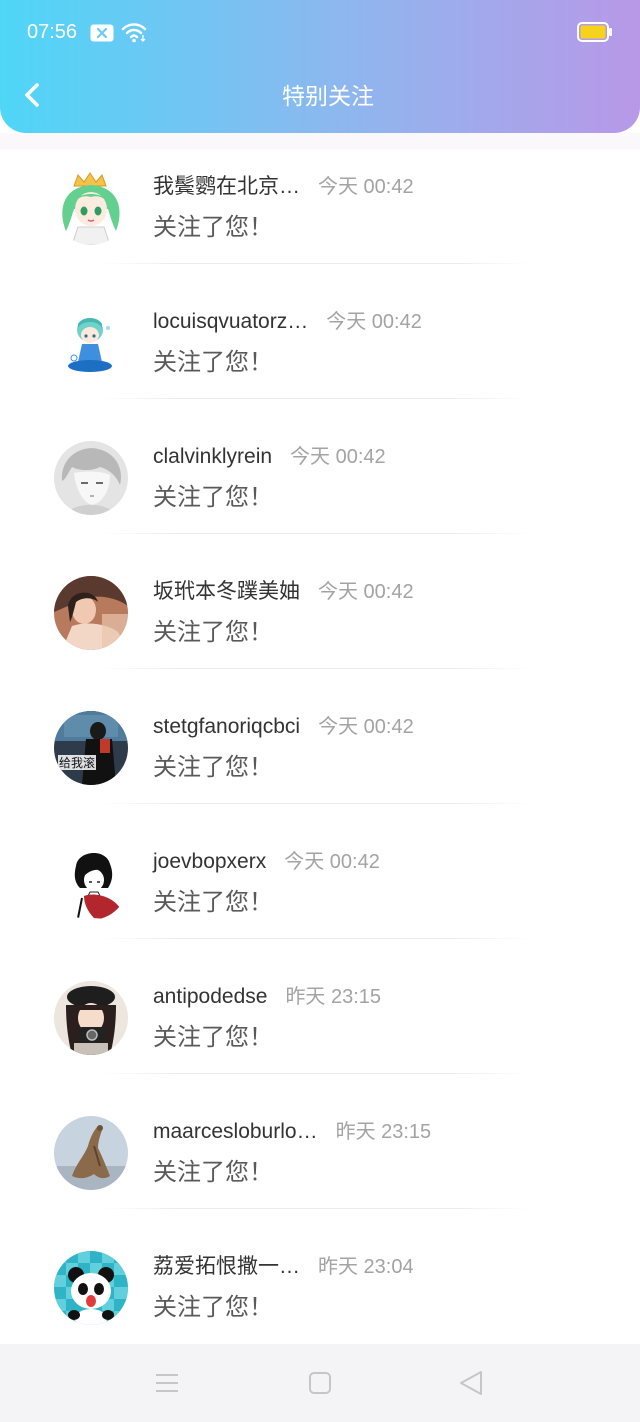 Image resolution: width=640 pixels, height=1422 pixels. What do you see at coordinates (366, 1267) in the screenshot?
I see `timestamp: 昨天 23:04` at bounding box center [366, 1267].